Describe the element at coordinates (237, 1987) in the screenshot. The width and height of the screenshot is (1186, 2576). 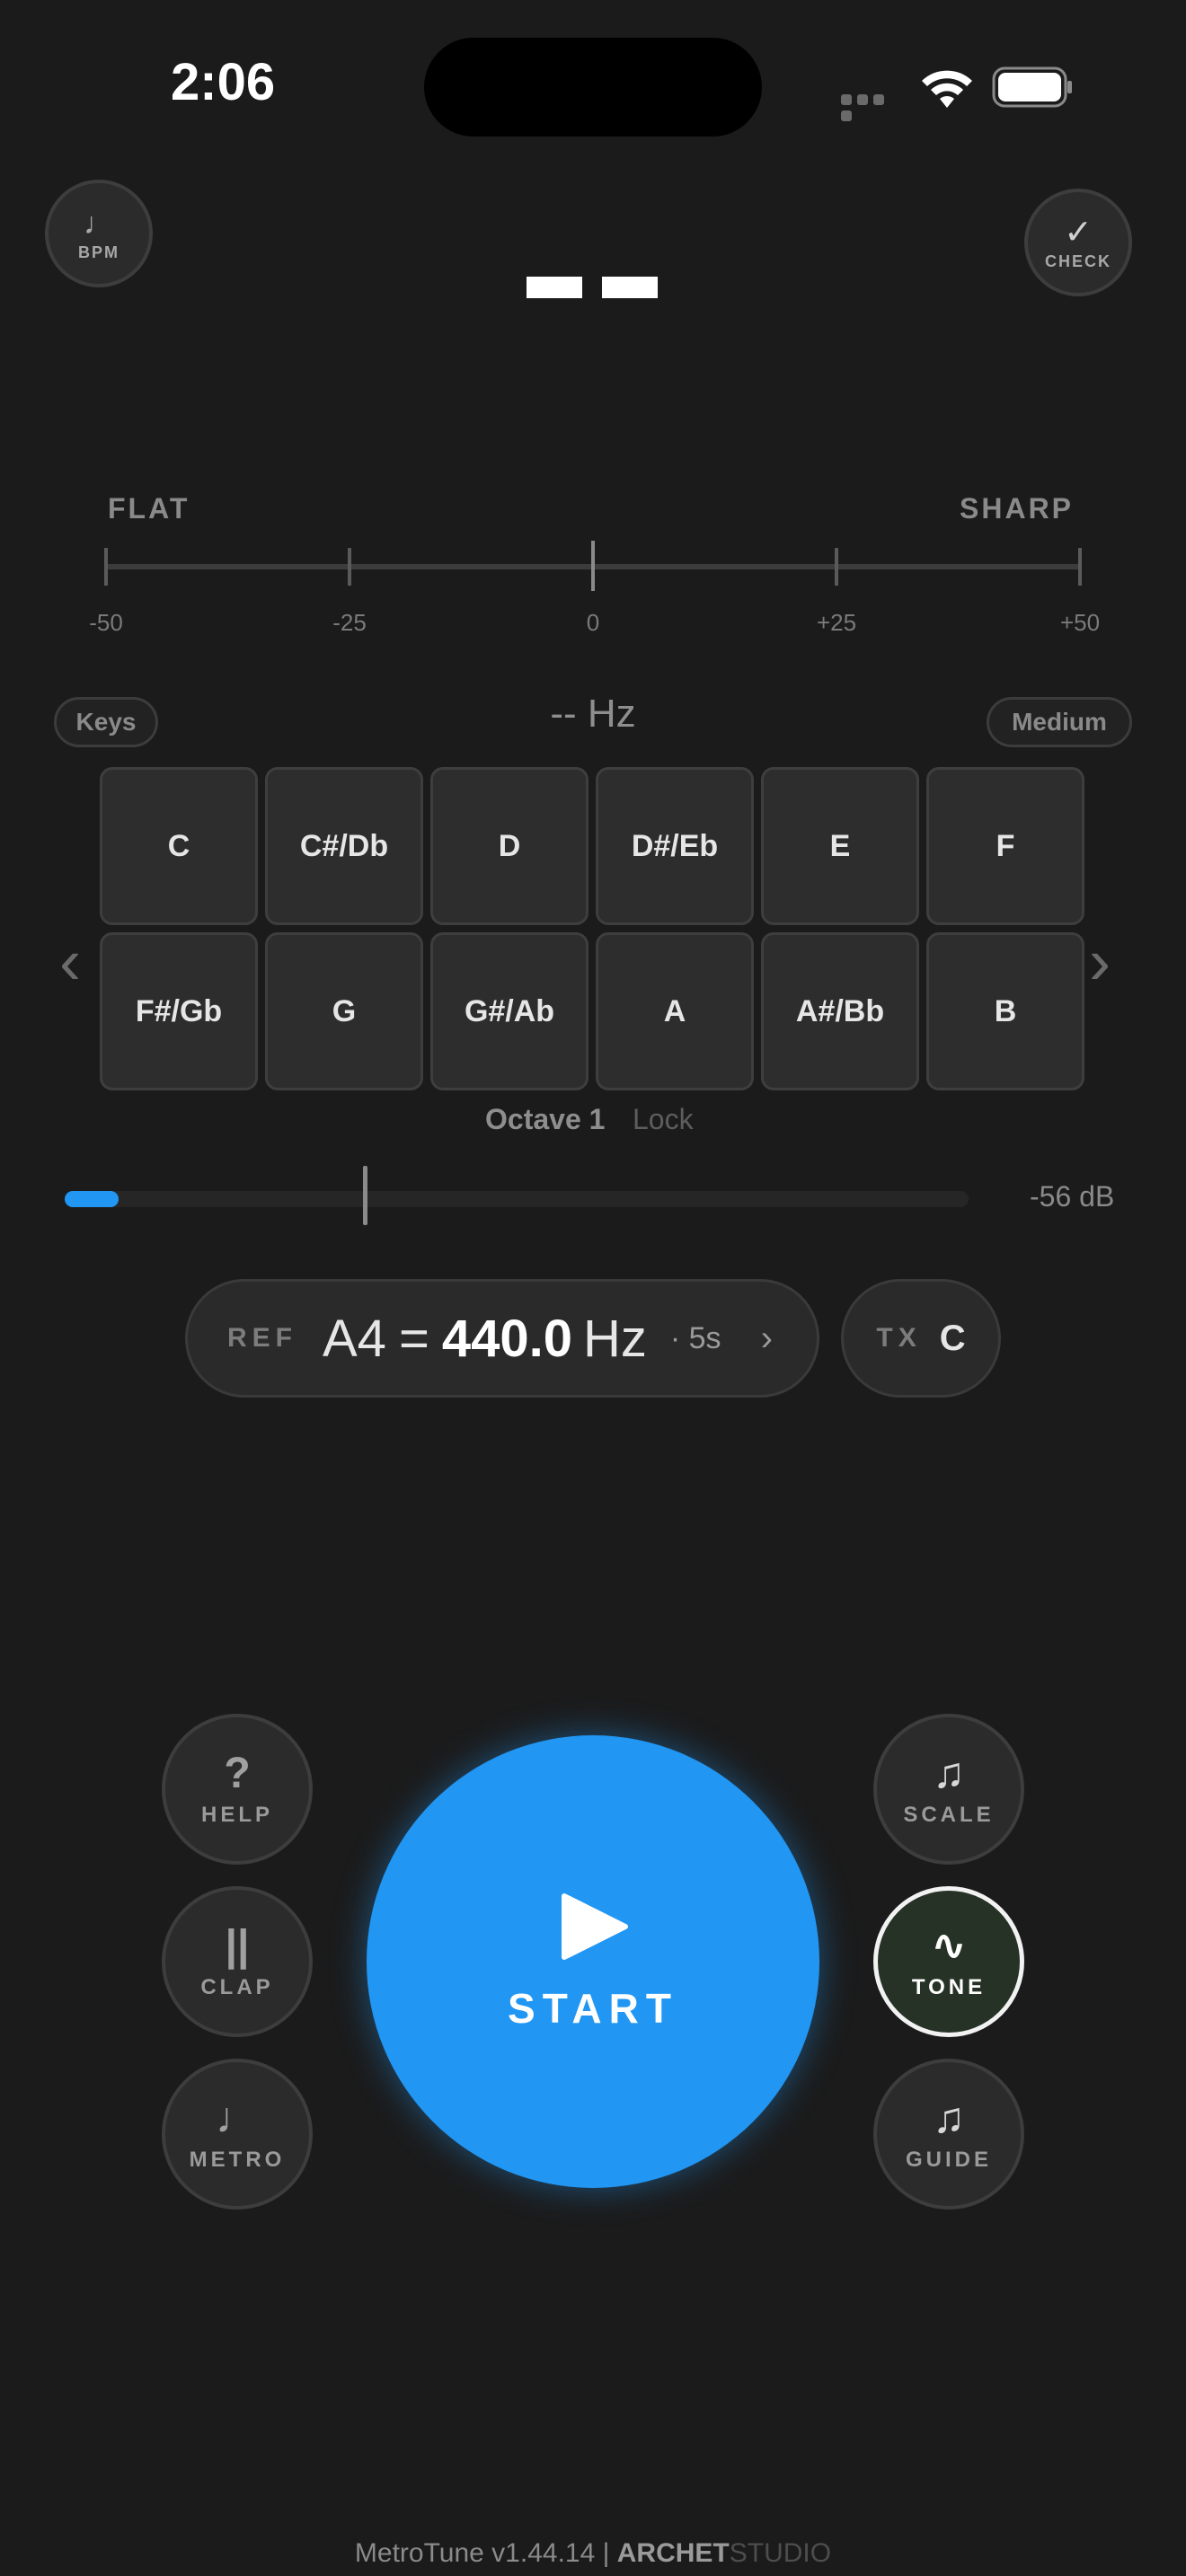
I see `clap-label: CLAP` at that location.